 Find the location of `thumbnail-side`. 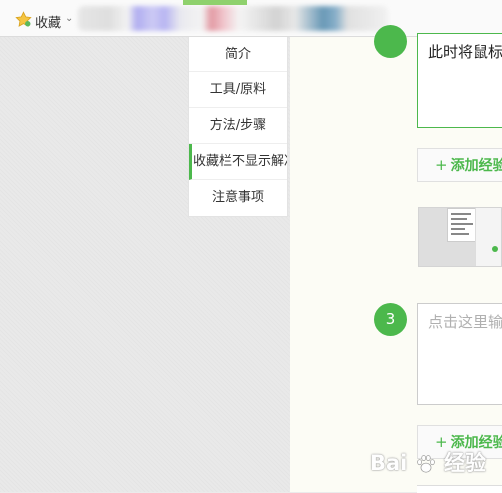

thumbnail-side is located at coordinates (488, 237).